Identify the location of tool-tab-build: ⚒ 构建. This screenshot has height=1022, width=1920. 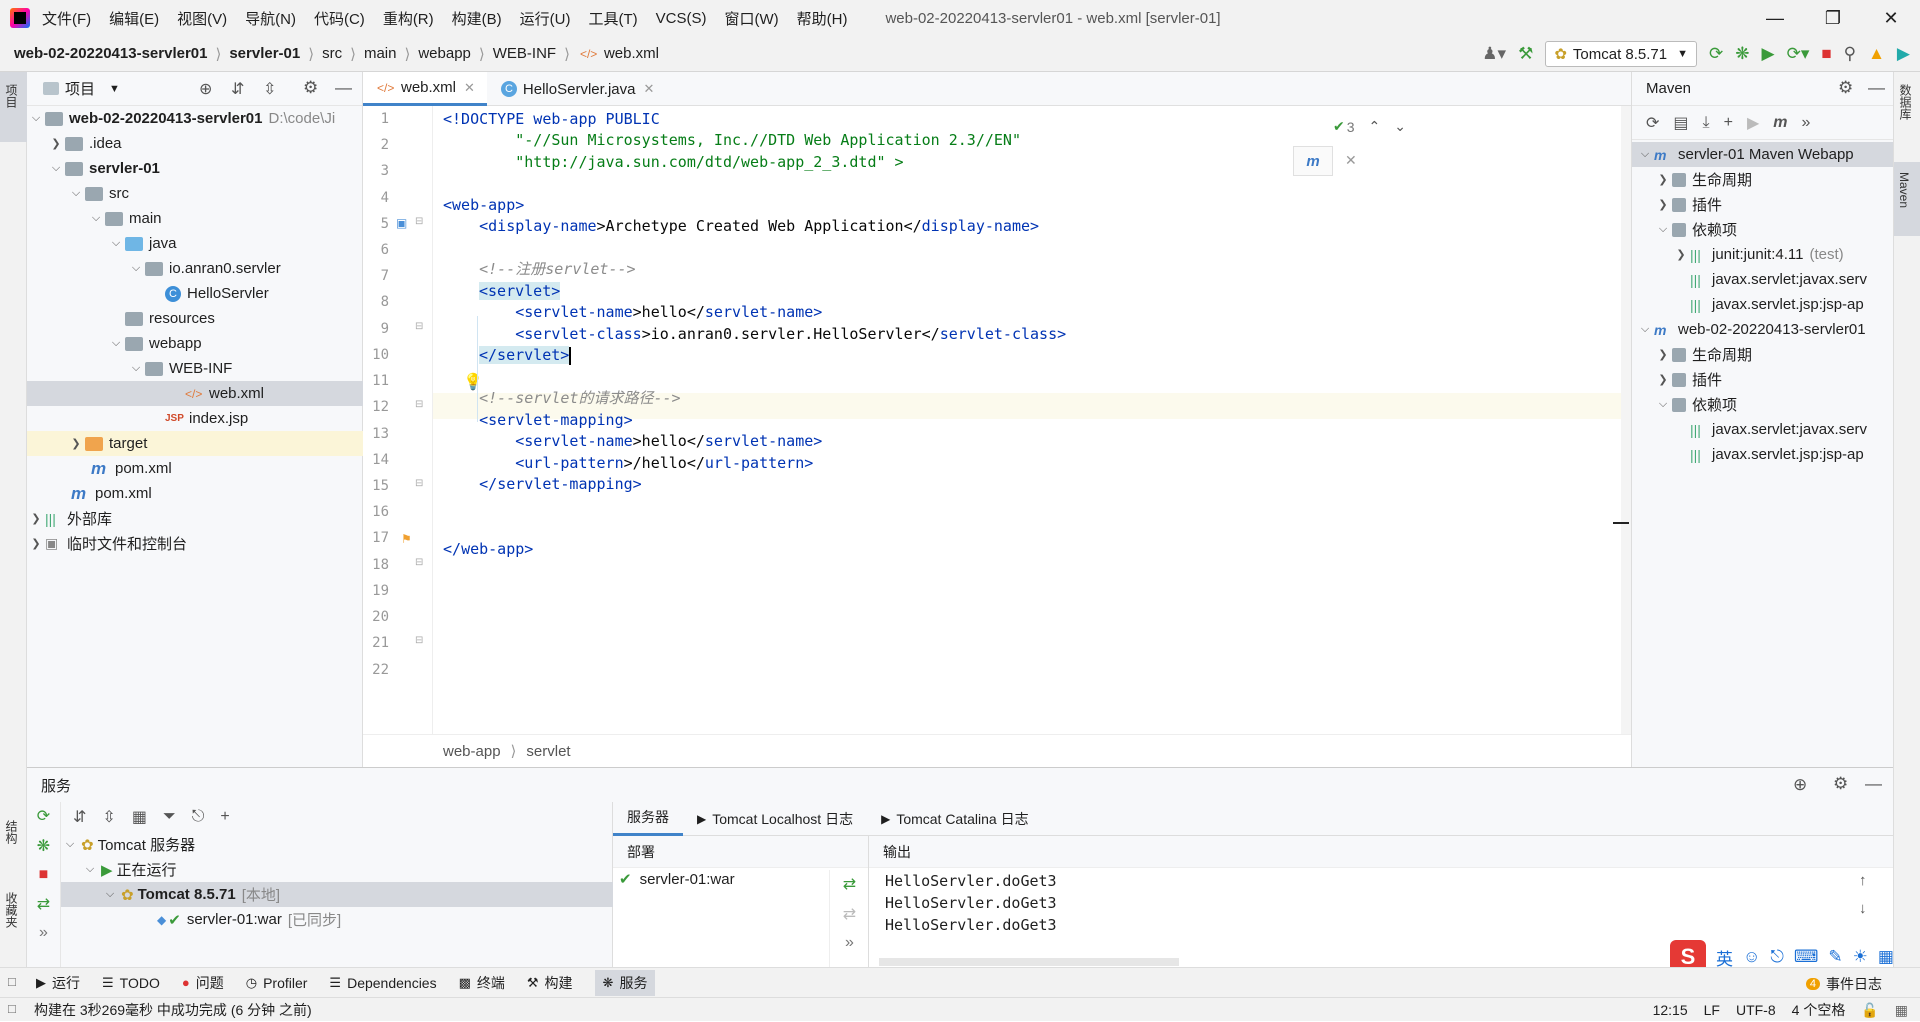
(550, 983).